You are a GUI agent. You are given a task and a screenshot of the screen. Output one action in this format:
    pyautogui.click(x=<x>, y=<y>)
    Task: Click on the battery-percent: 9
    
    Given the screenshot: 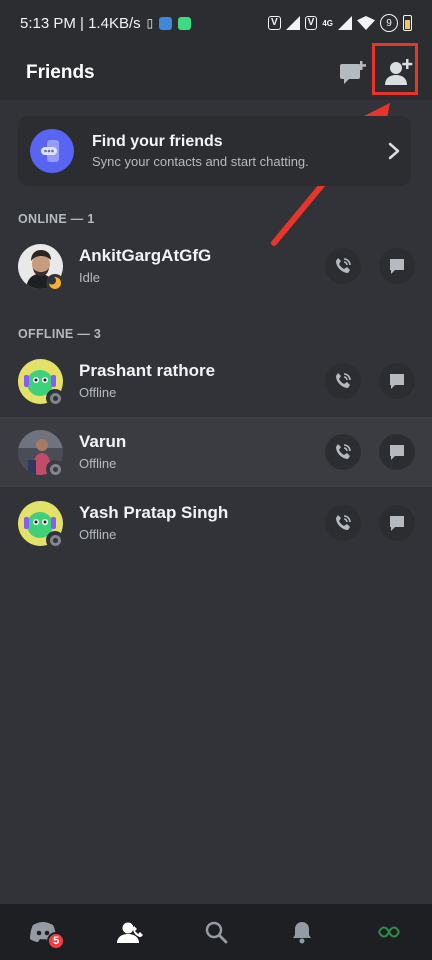 What is the action you would take?
    pyautogui.click(x=389, y=23)
    